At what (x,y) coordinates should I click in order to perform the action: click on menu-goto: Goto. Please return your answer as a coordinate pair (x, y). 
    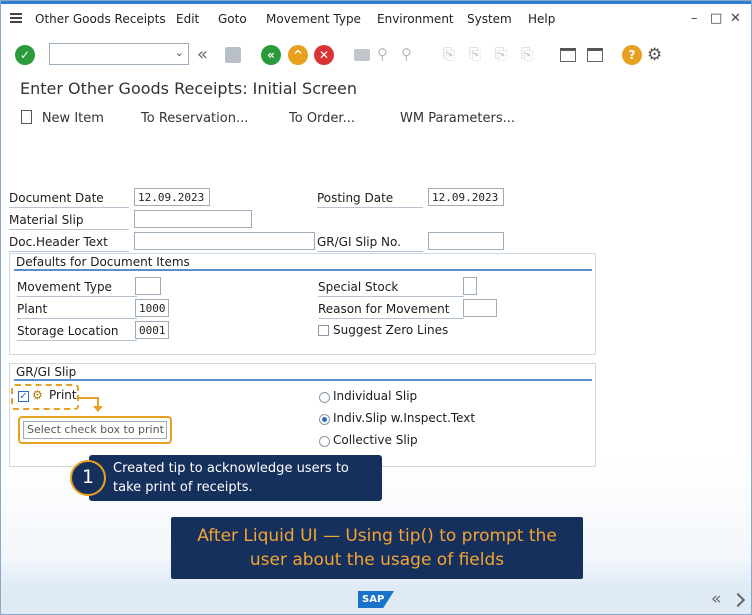
    Looking at the image, I should click on (232, 19).